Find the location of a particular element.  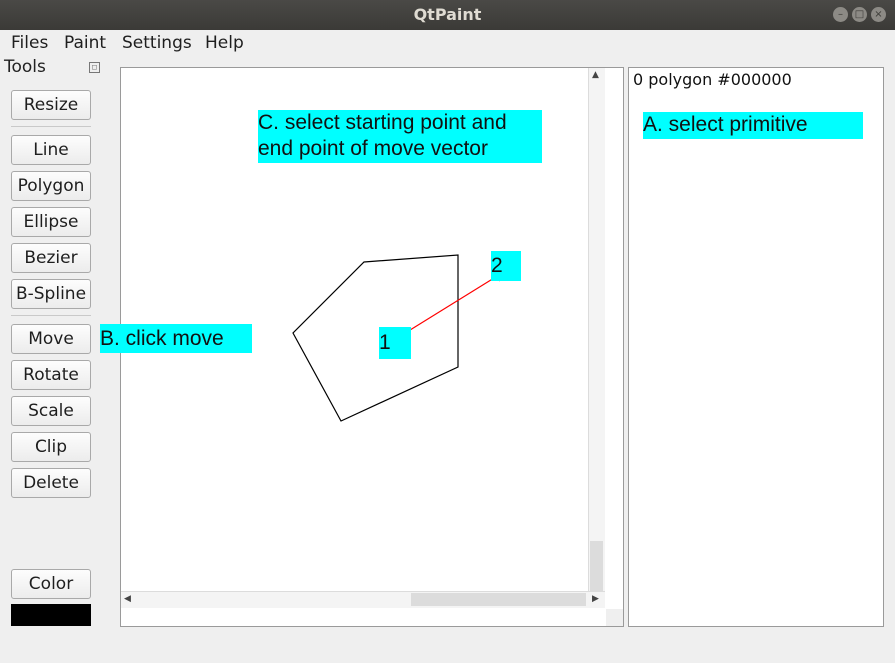

window-title: QtPaint is located at coordinates (447, 14).